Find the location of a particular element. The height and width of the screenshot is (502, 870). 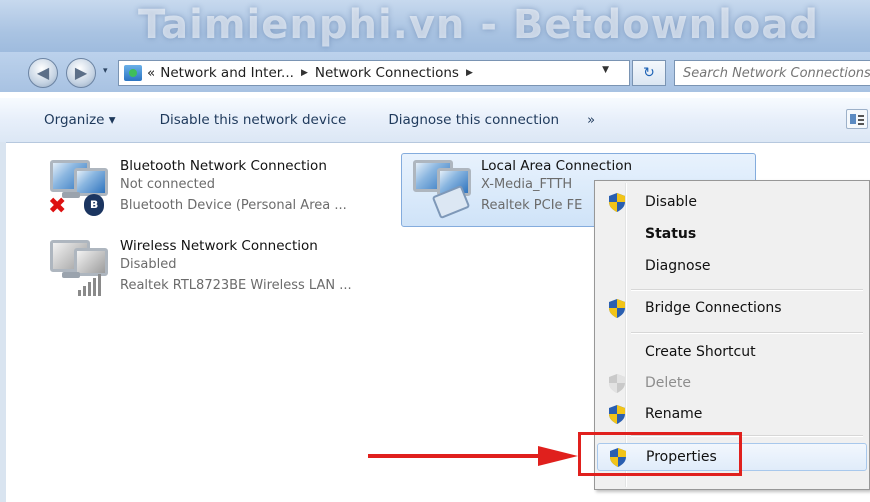

menu-item-status: Status is located at coordinates (732, 235).